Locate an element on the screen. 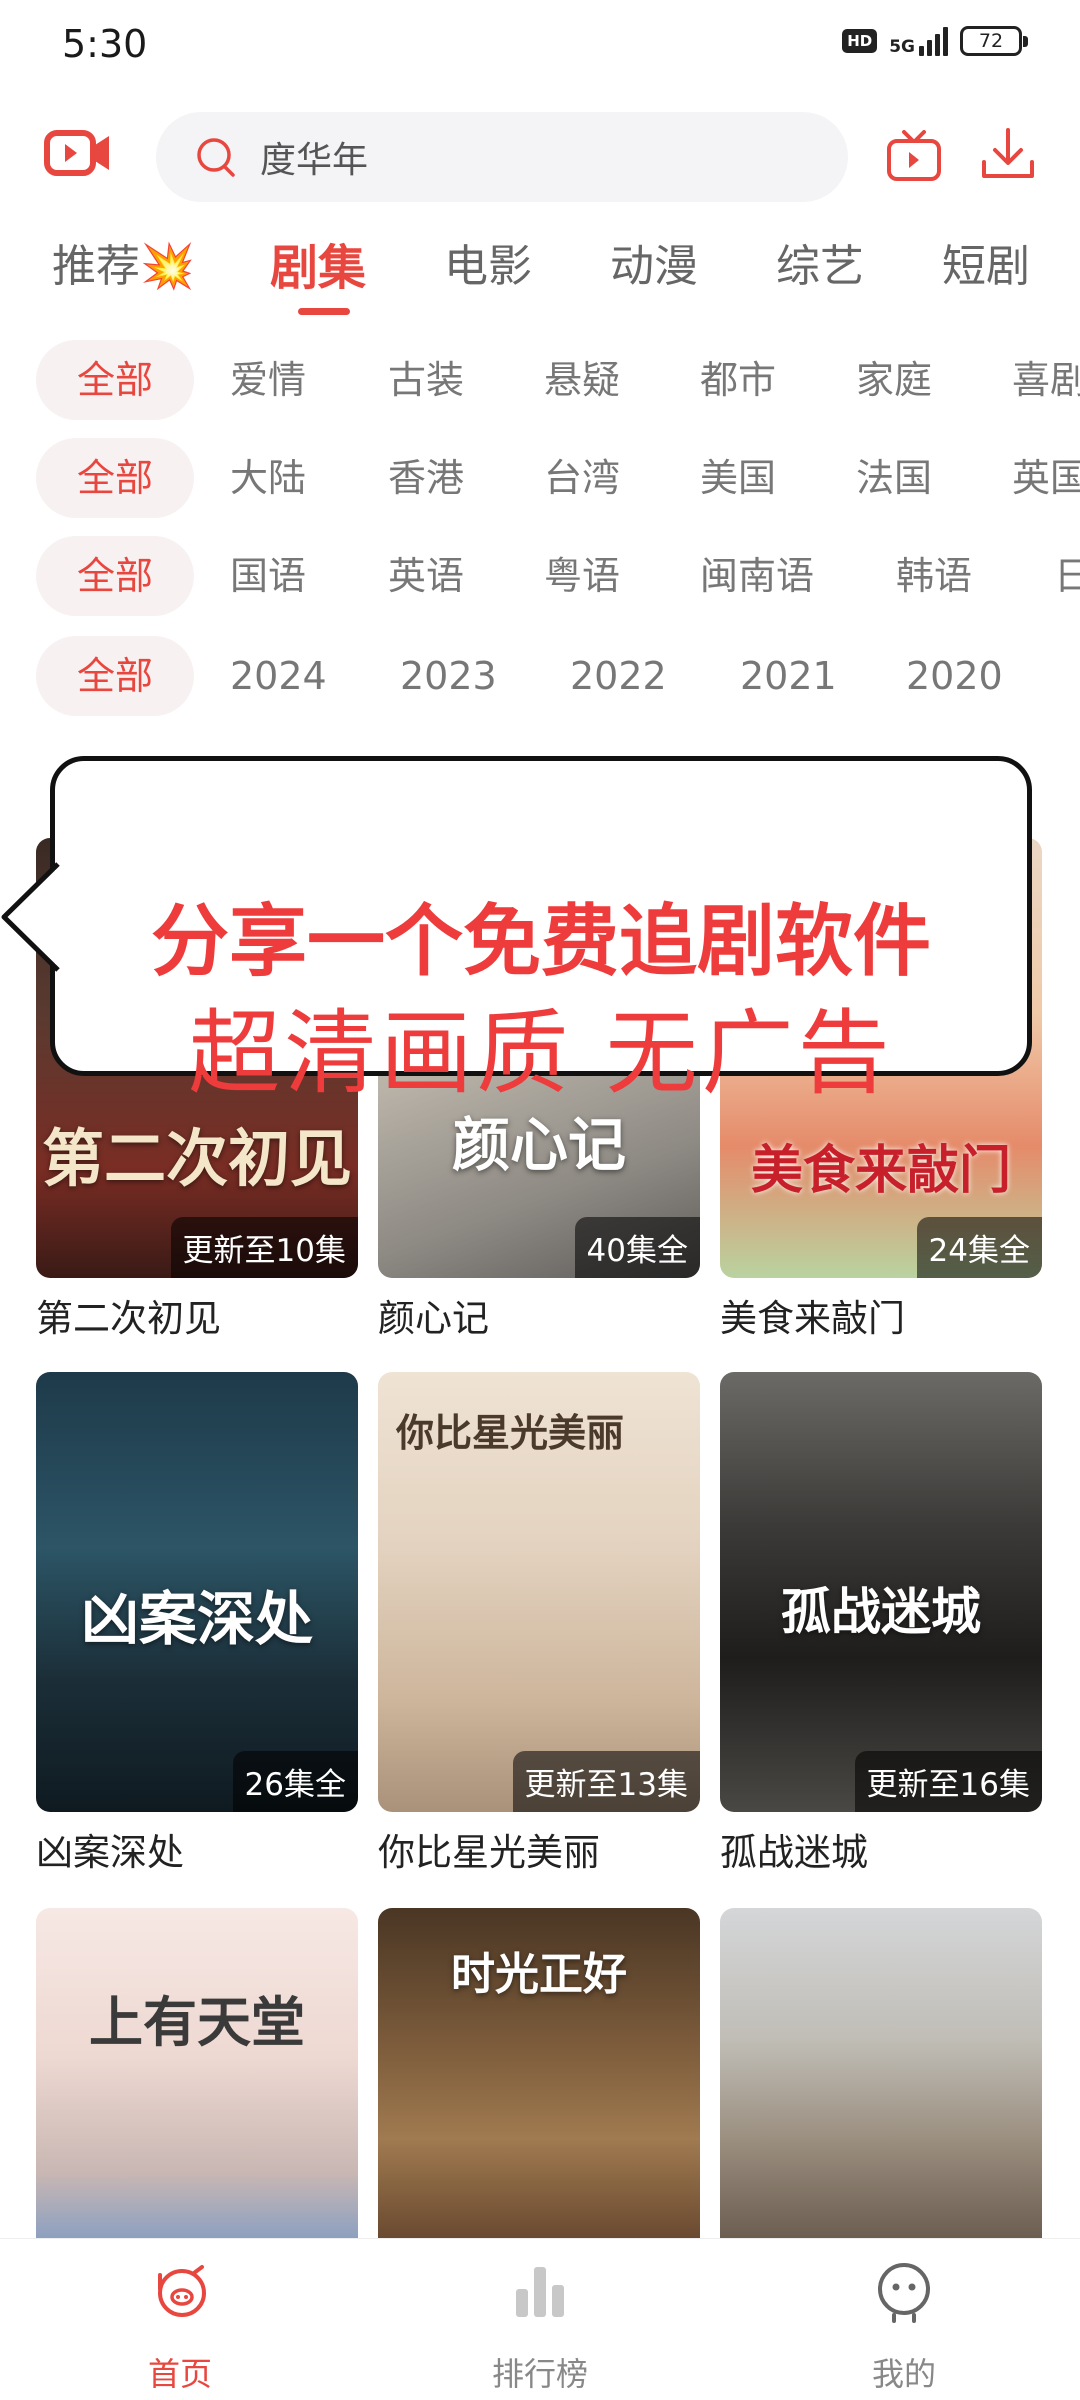 The width and height of the screenshot is (1080, 2400). show-poster: 上有天堂 is located at coordinates (197, 2073).